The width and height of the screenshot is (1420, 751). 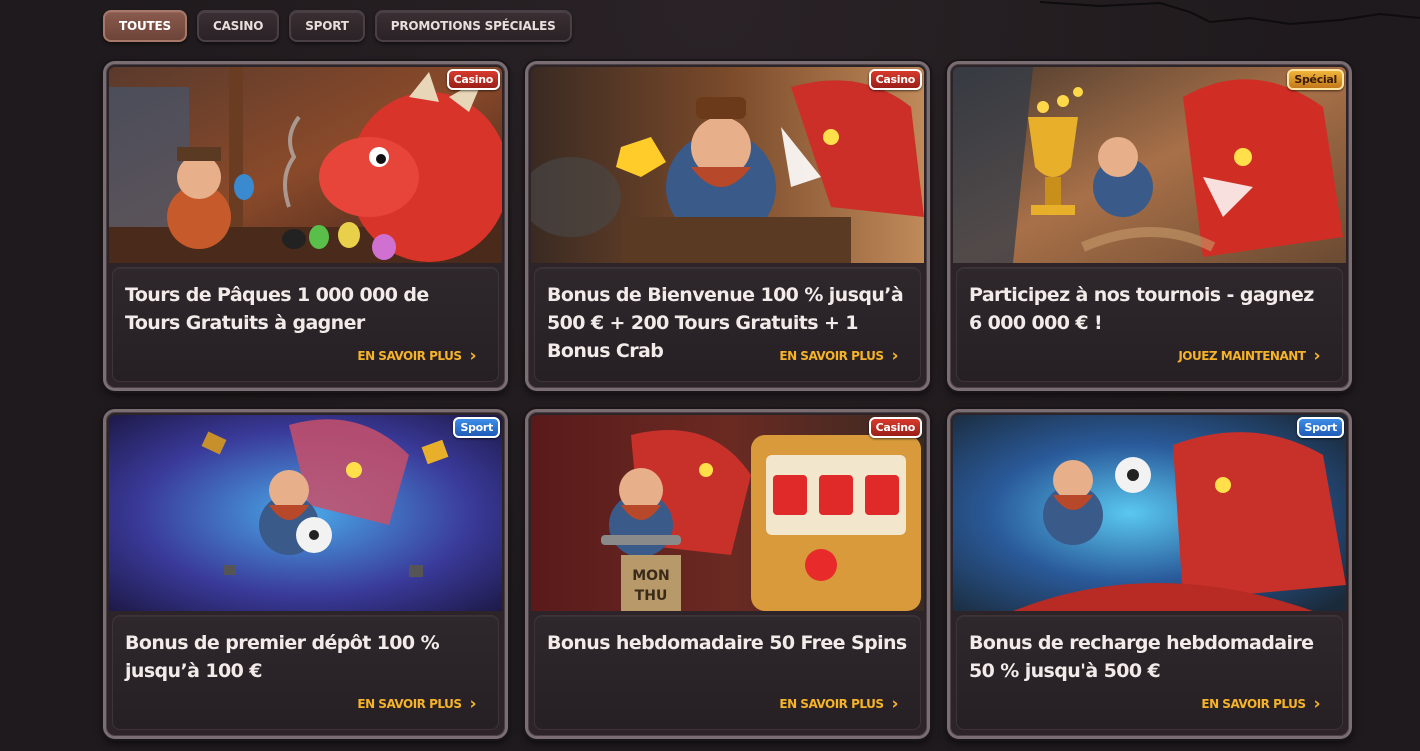 I want to click on play-now-link: JOUEZ MAINTENANT ›, so click(x=1249, y=356).